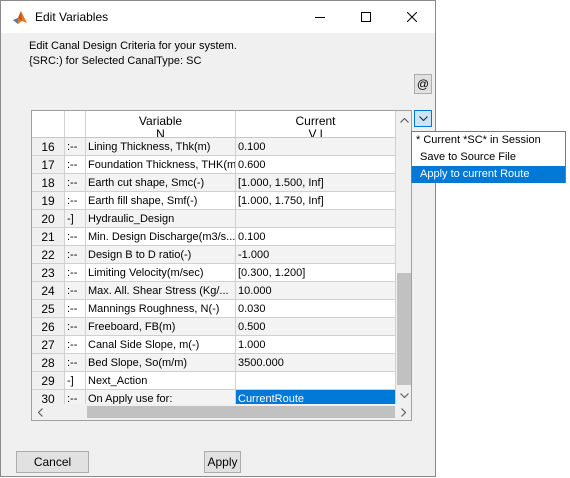 The image size is (570, 478). I want to click on header-flag, so click(75, 124).